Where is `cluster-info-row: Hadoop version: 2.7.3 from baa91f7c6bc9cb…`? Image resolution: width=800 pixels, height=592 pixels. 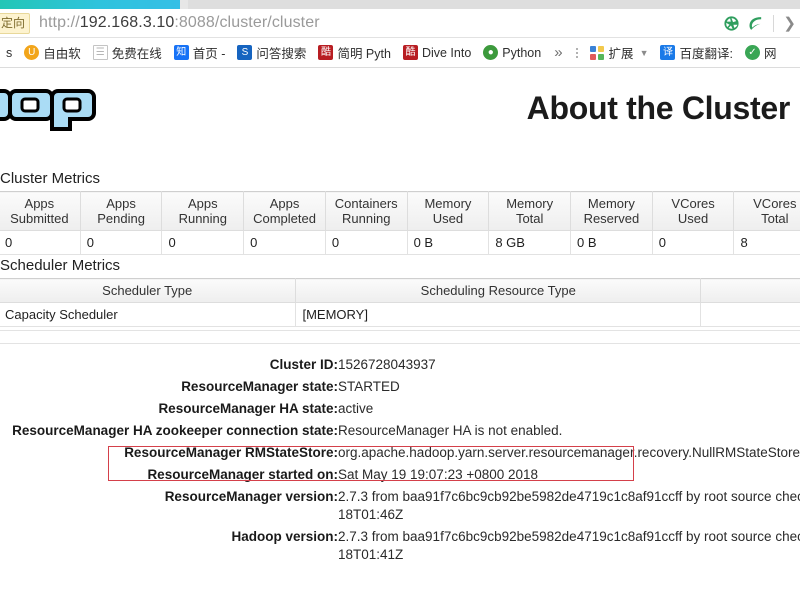
cluster-info-row: Hadoop version: 2.7.3 from baa91f7c6bc9cb… is located at coordinates (400, 546).